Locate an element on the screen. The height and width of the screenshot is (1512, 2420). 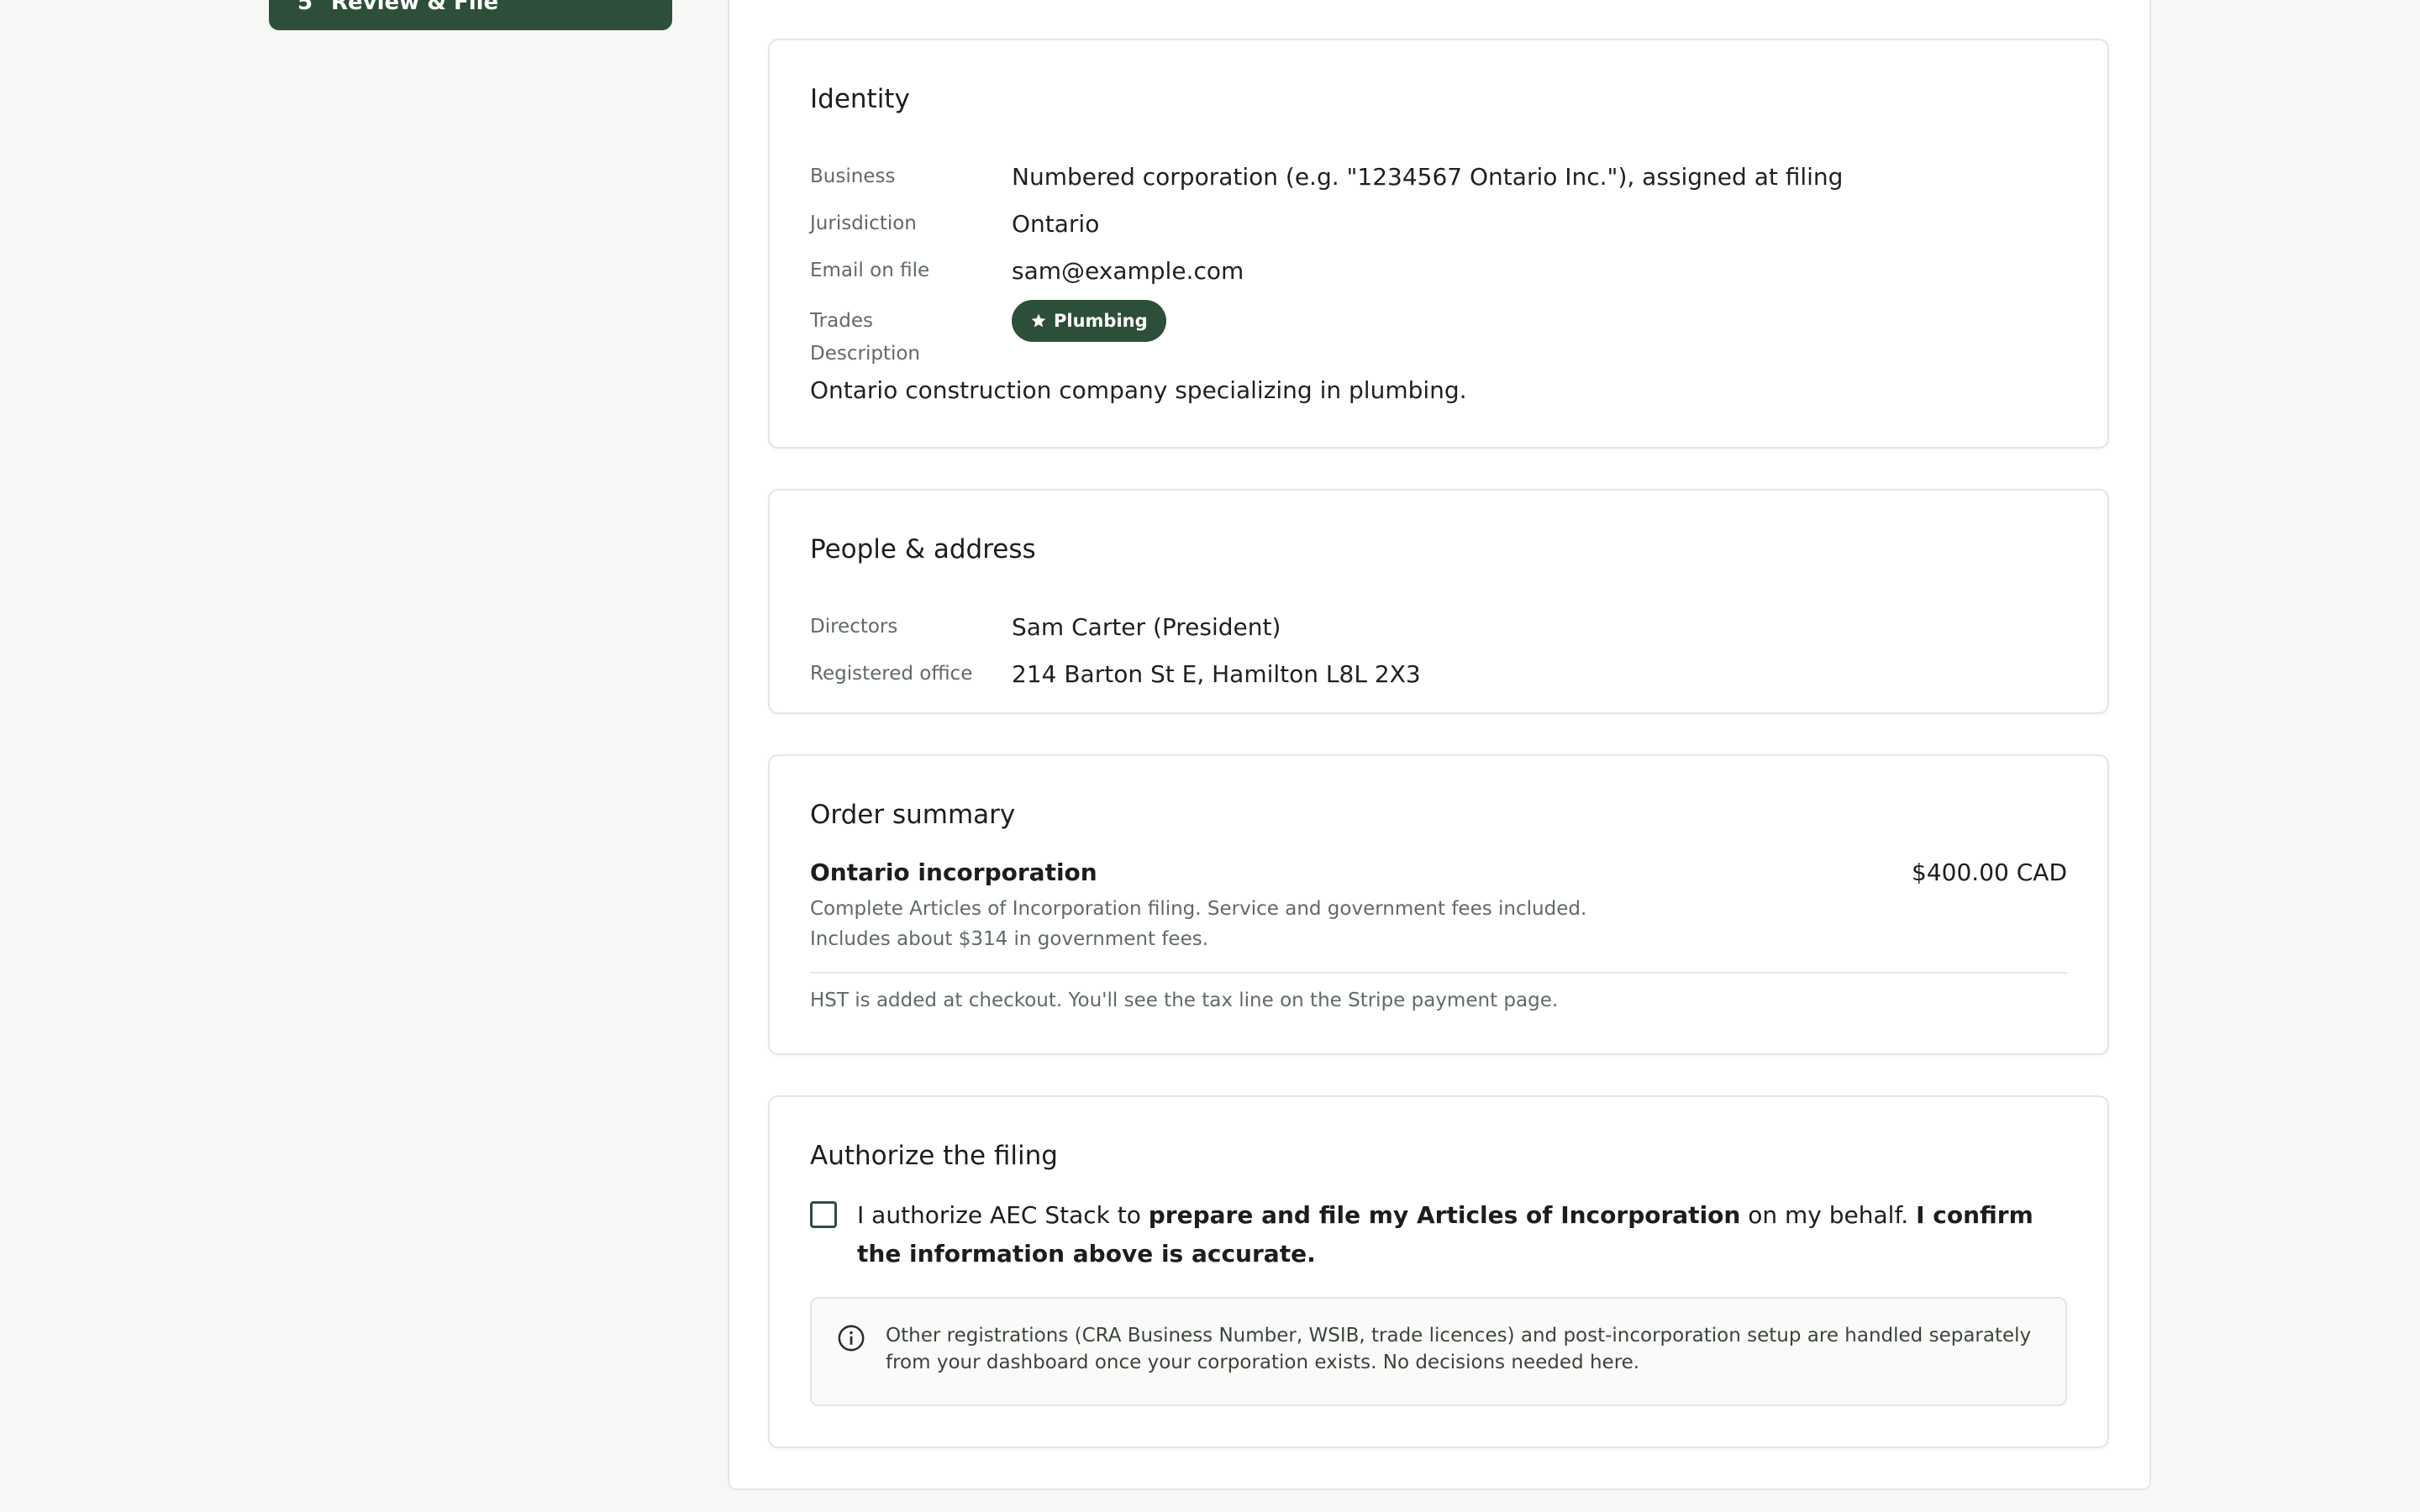
trade-chip-plumbing: Plumbing is located at coordinates (1089, 321).